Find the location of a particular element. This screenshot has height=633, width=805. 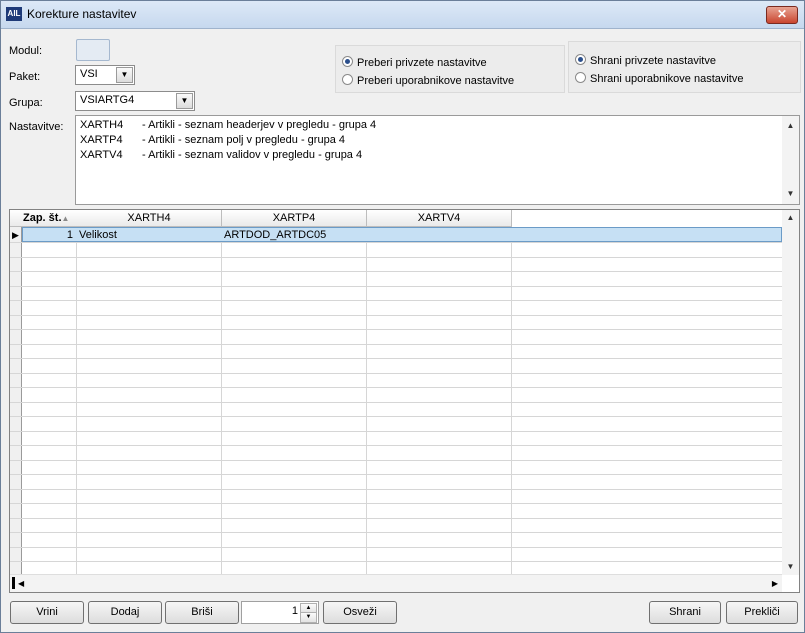

column-header-zap: Zap. št.▲ is located at coordinates (49, 218).